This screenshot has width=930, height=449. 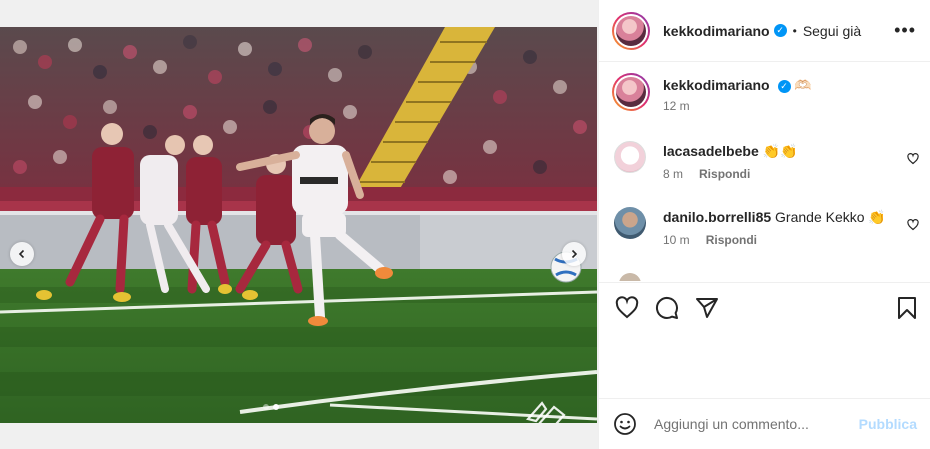 What do you see at coordinates (711, 151) in the screenshot?
I see `comment-username: lacasadelbebe` at bounding box center [711, 151].